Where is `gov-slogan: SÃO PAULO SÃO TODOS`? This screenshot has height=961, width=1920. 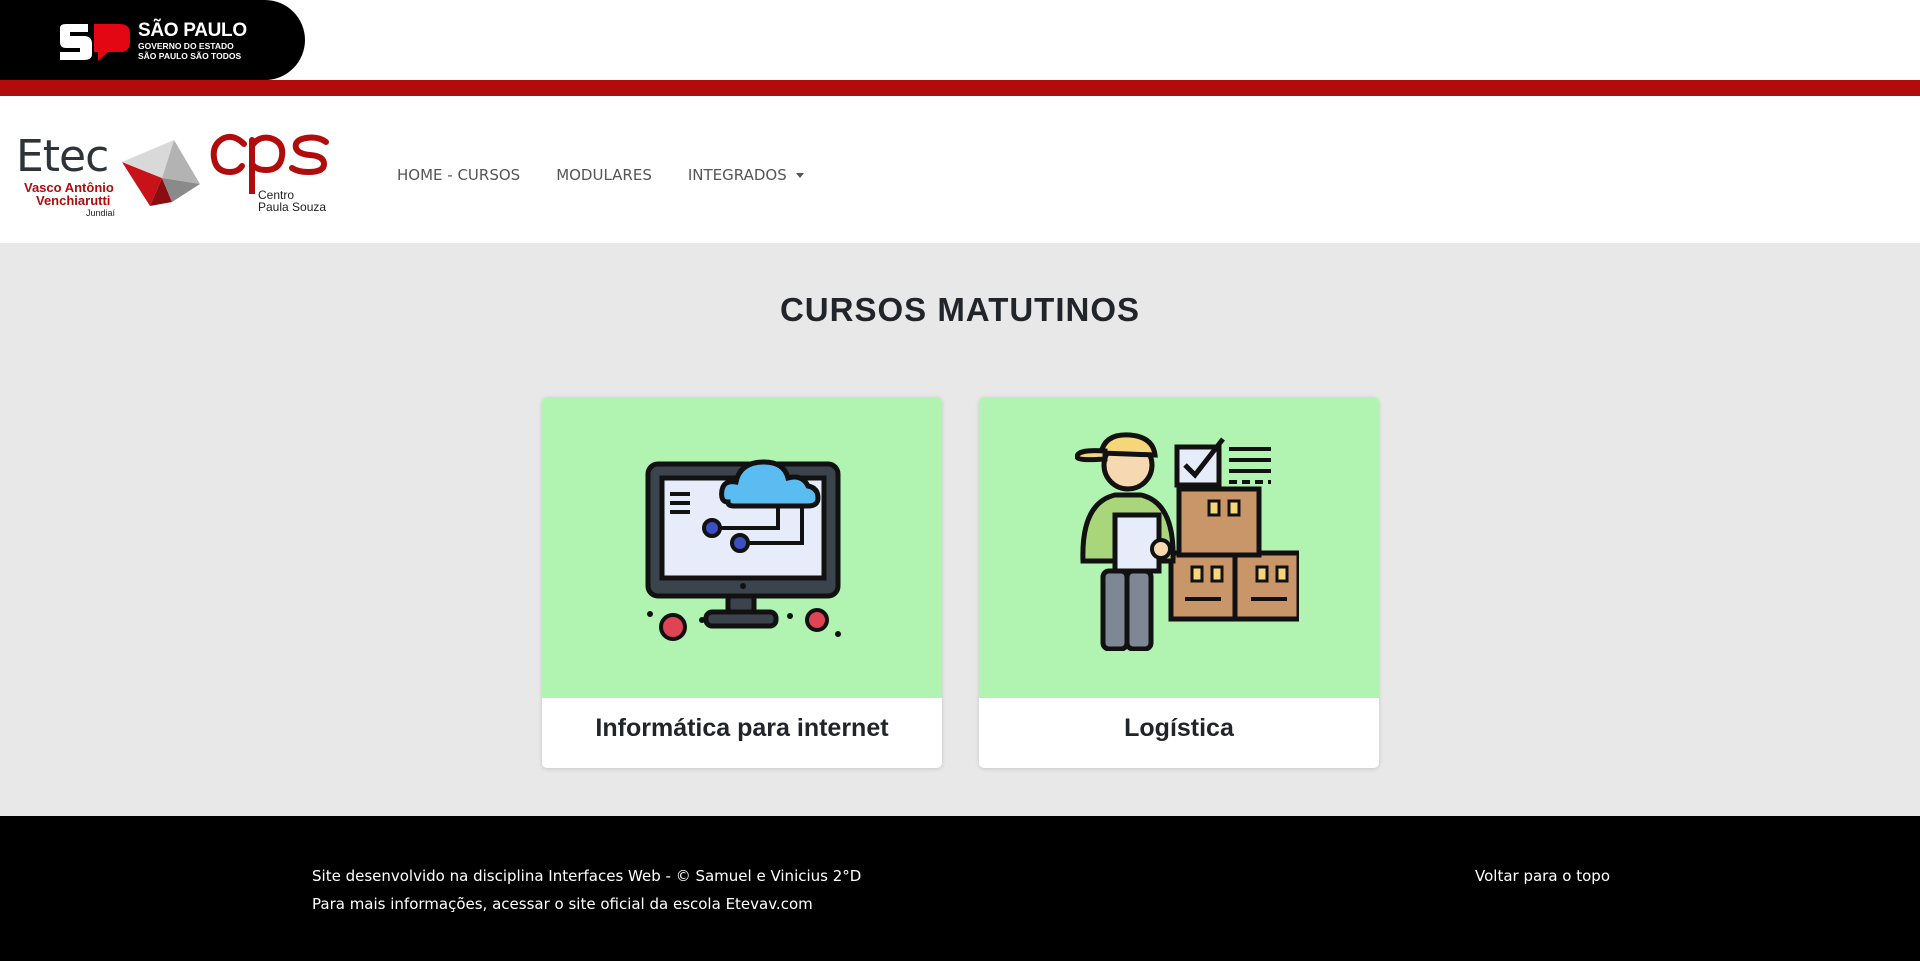
gov-slogan: SÃO PAULO SÃO TODOS is located at coordinates (190, 56).